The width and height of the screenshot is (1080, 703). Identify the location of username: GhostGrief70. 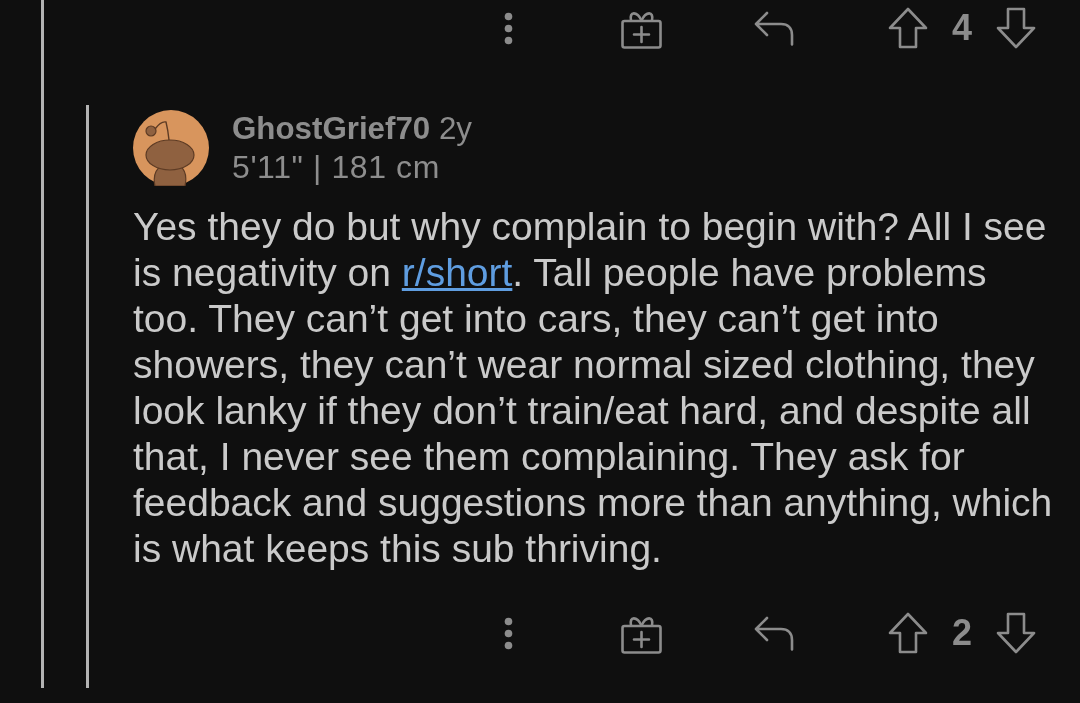
(331, 128).